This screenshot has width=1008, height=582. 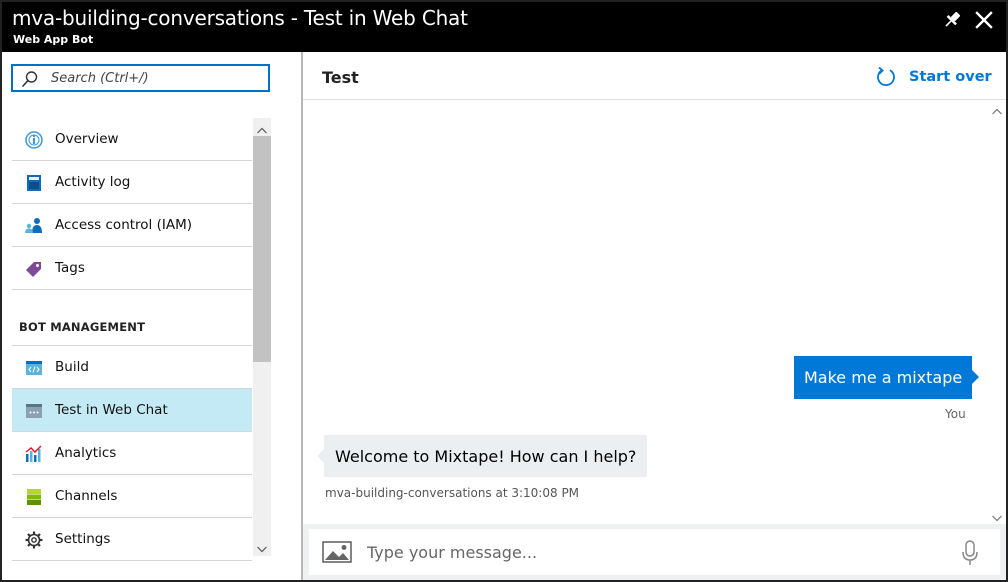 I want to click on analytics-icon, so click(x=34, y=454).